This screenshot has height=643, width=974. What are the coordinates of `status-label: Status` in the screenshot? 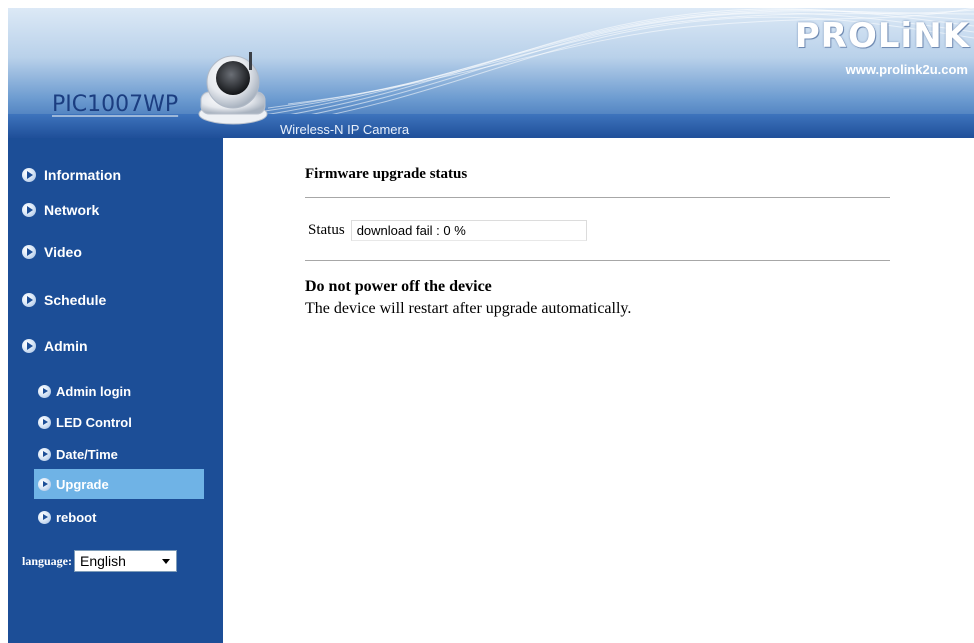 It's located at (326, 230).